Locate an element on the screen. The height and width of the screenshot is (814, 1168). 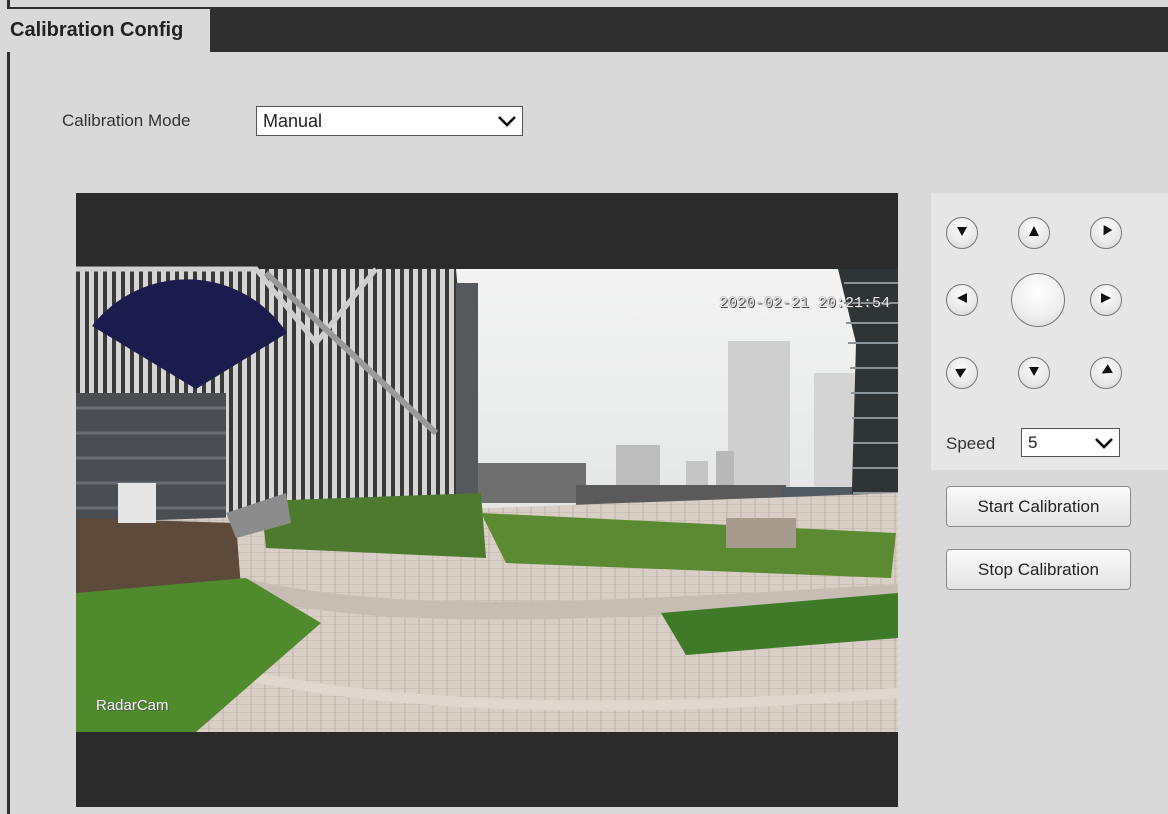
camera-name-overlay: RadarCam is located at coordinates (132, 705).